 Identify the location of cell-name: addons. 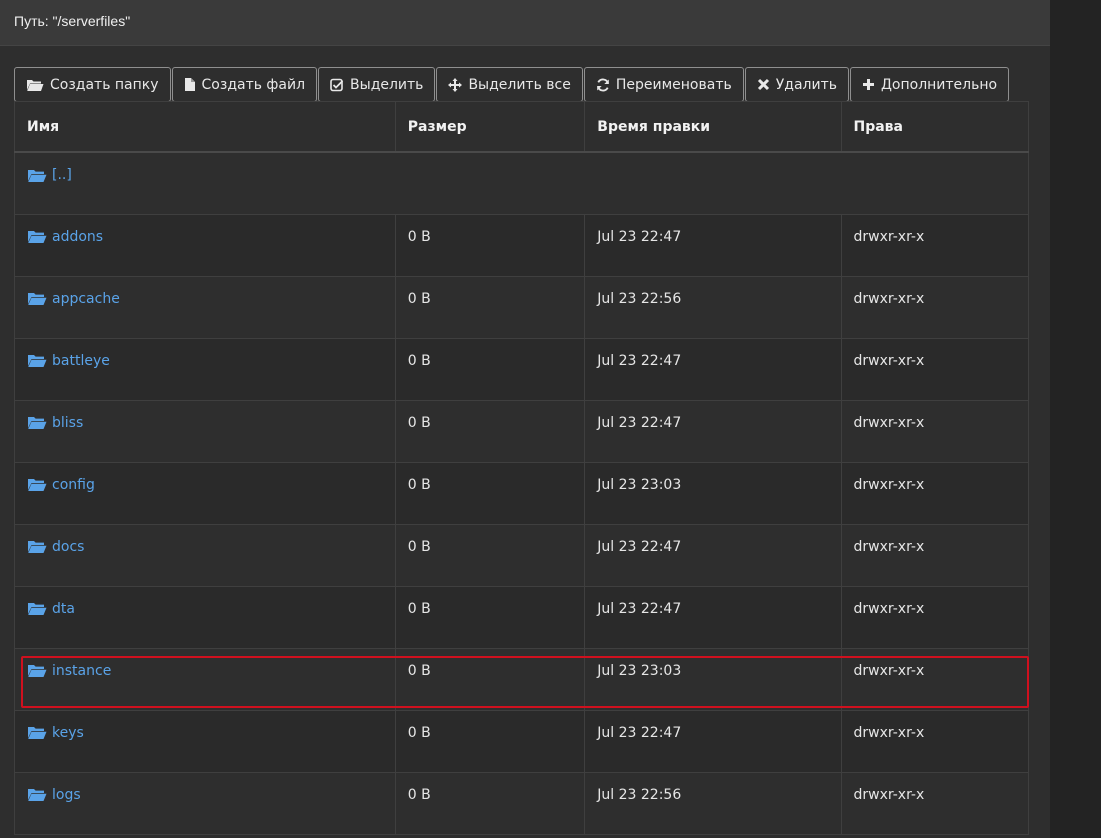
(205, 245).